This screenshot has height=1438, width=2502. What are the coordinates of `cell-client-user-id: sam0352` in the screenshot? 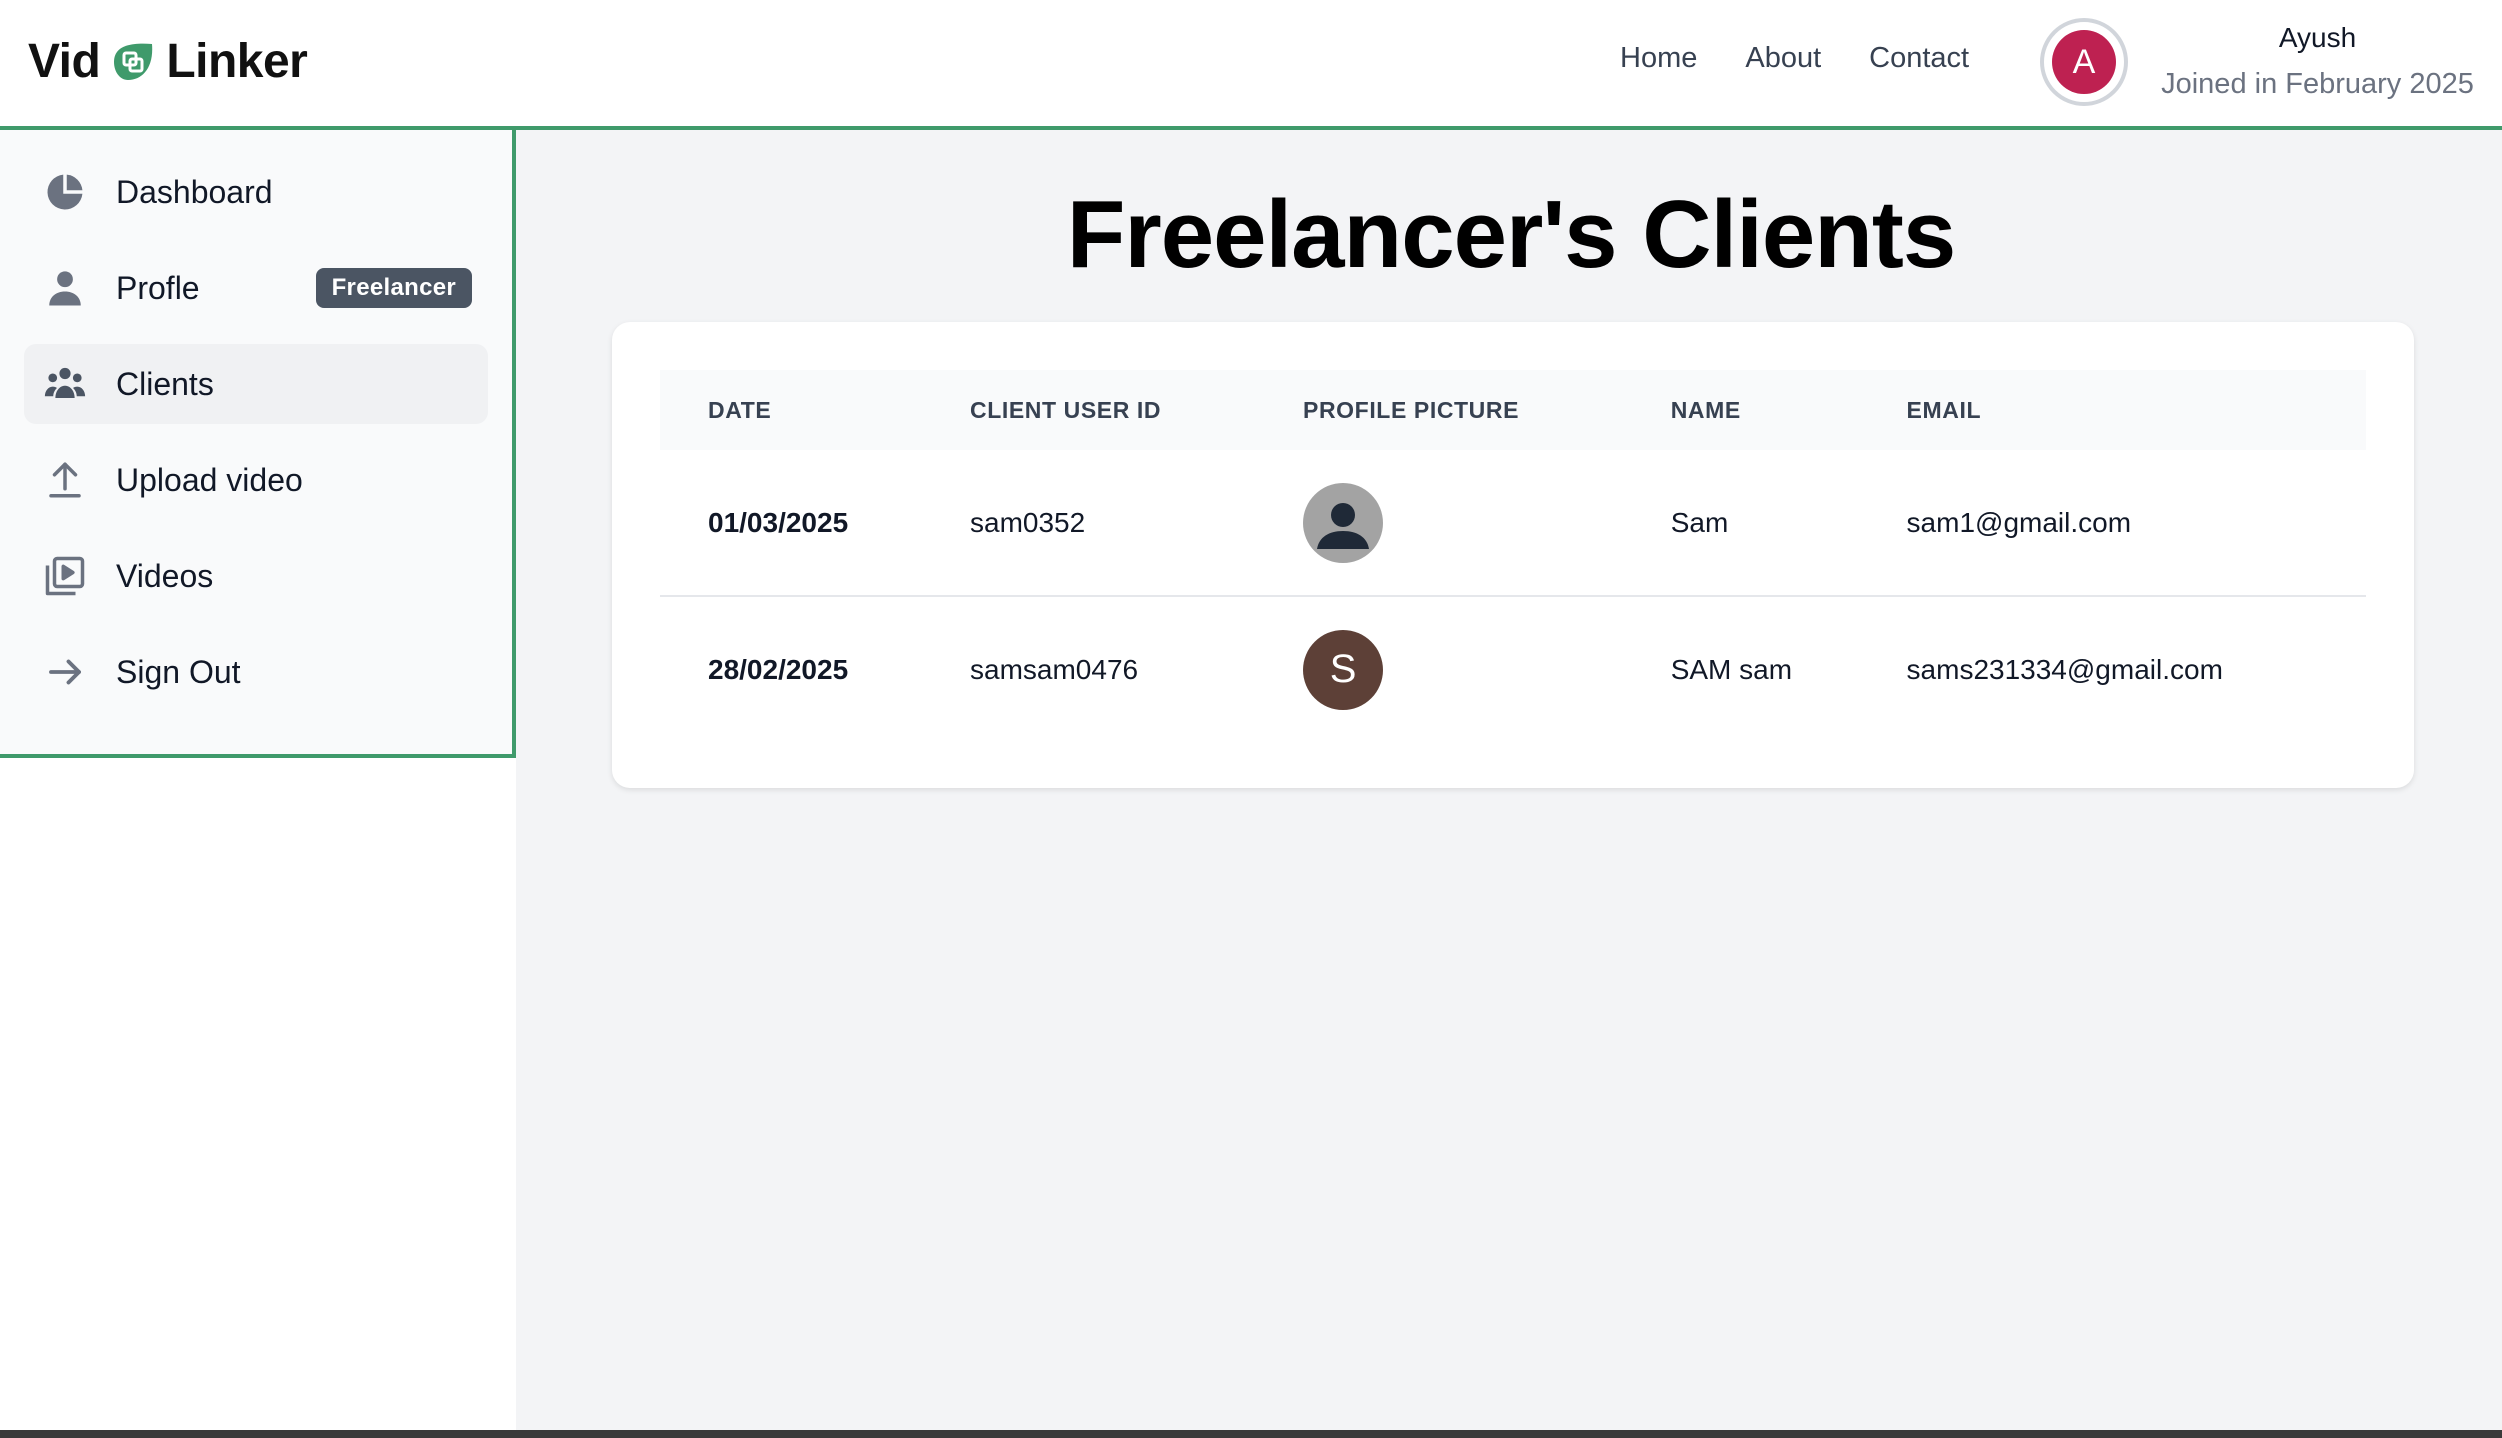 It's located at (1089, 523).